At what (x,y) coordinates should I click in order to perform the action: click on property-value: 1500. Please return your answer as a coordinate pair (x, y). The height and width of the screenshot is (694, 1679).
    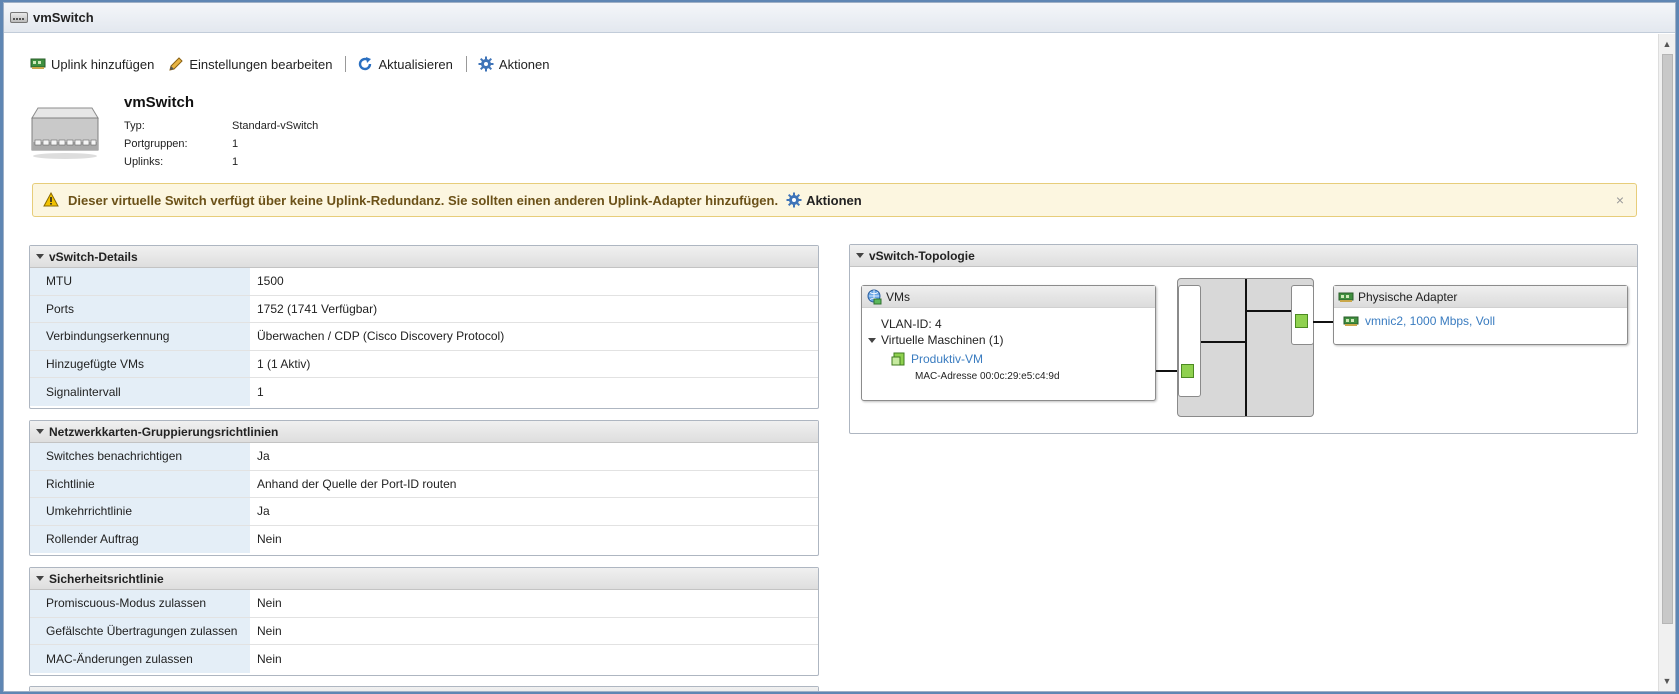
    Looking at the image, I should click on (270, 281).